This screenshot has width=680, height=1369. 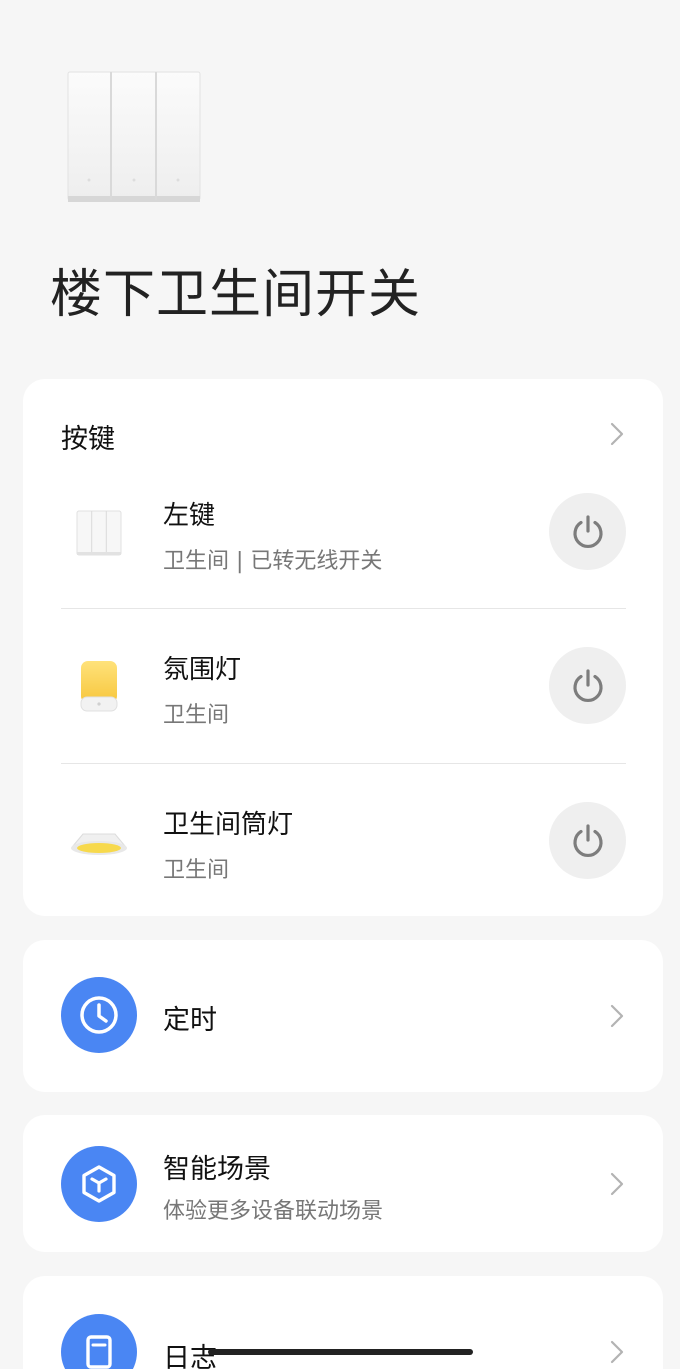 I want to click on key-name: 左键, so click(x=189, y=516).